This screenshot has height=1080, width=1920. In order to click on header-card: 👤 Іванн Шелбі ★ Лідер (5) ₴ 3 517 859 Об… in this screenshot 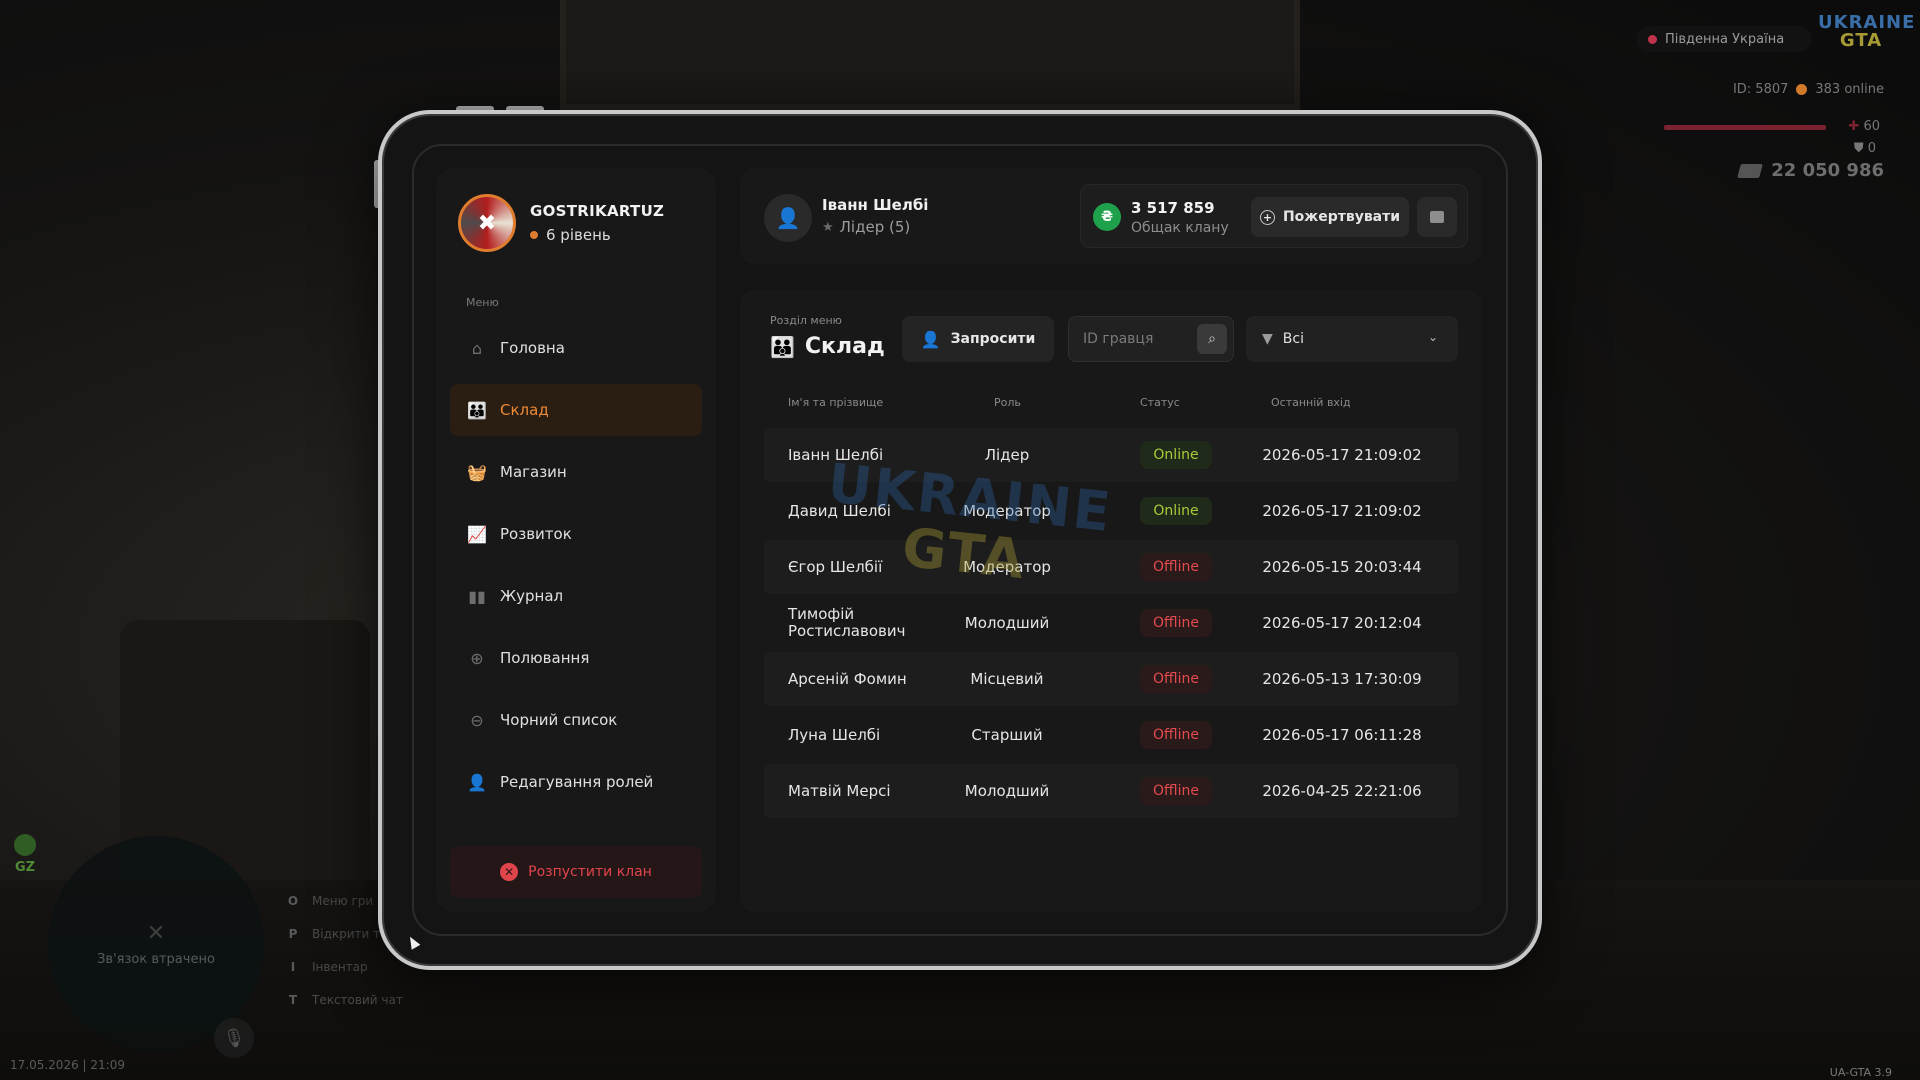, I will do `click(1111, 216)`.